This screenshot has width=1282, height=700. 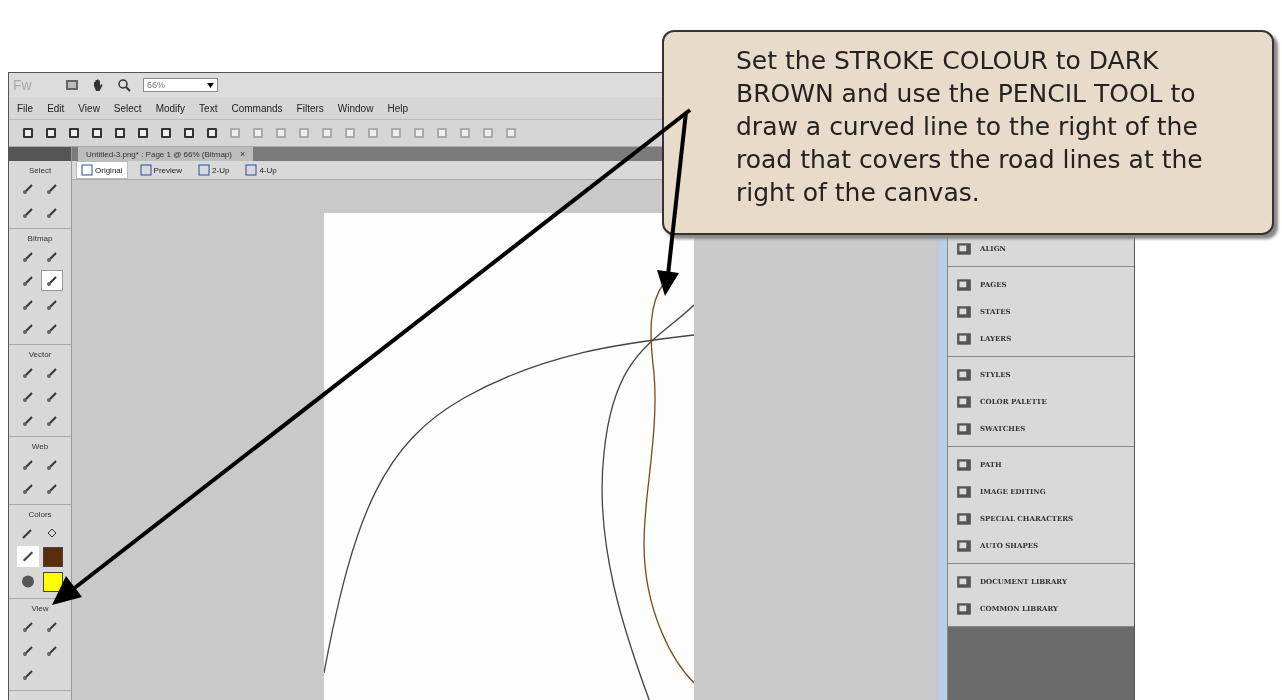 I want to click on menu-item: Select, so click(x=127, y=108).